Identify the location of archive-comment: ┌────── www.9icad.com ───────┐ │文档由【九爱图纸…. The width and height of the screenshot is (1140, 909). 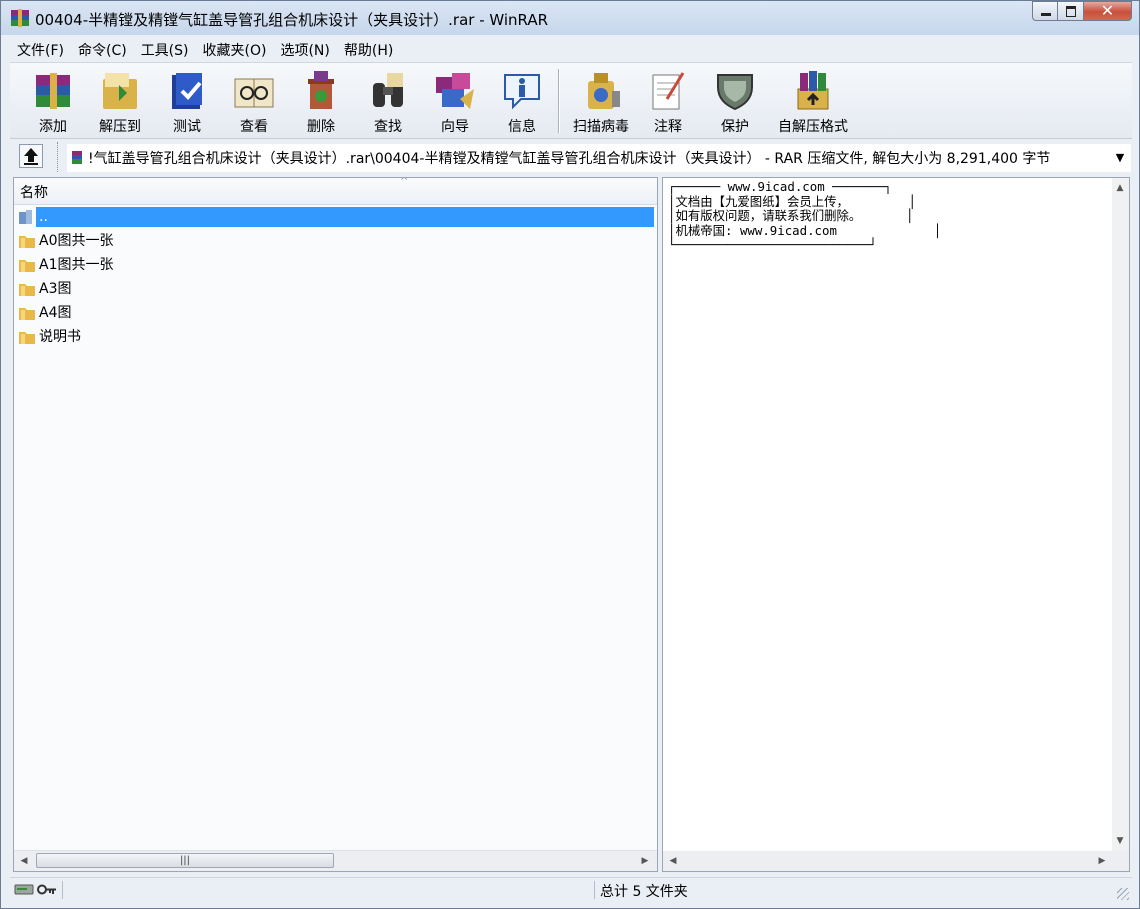
(805, 216).